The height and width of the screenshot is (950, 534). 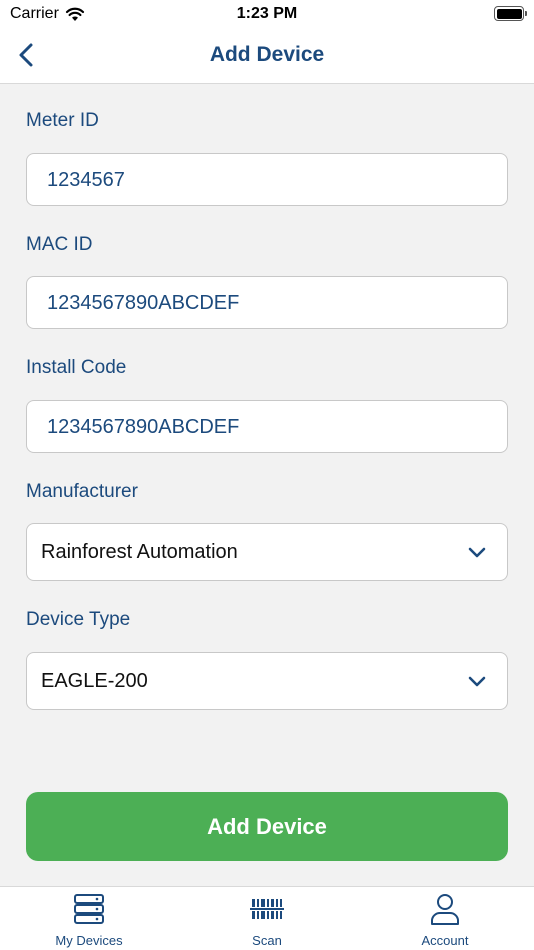 I want to click on mac-id-value: 1234567890ABCDEF, so click(x=143, y=303).